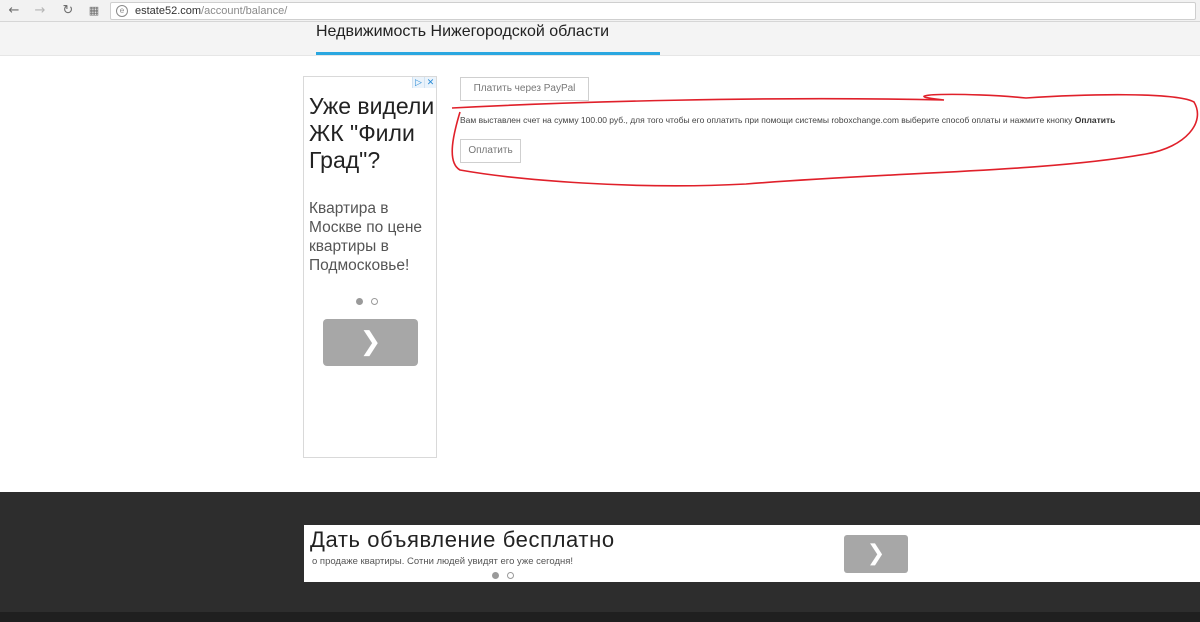  I want to click on forward-arrow-icon: →, so click(40, 11).